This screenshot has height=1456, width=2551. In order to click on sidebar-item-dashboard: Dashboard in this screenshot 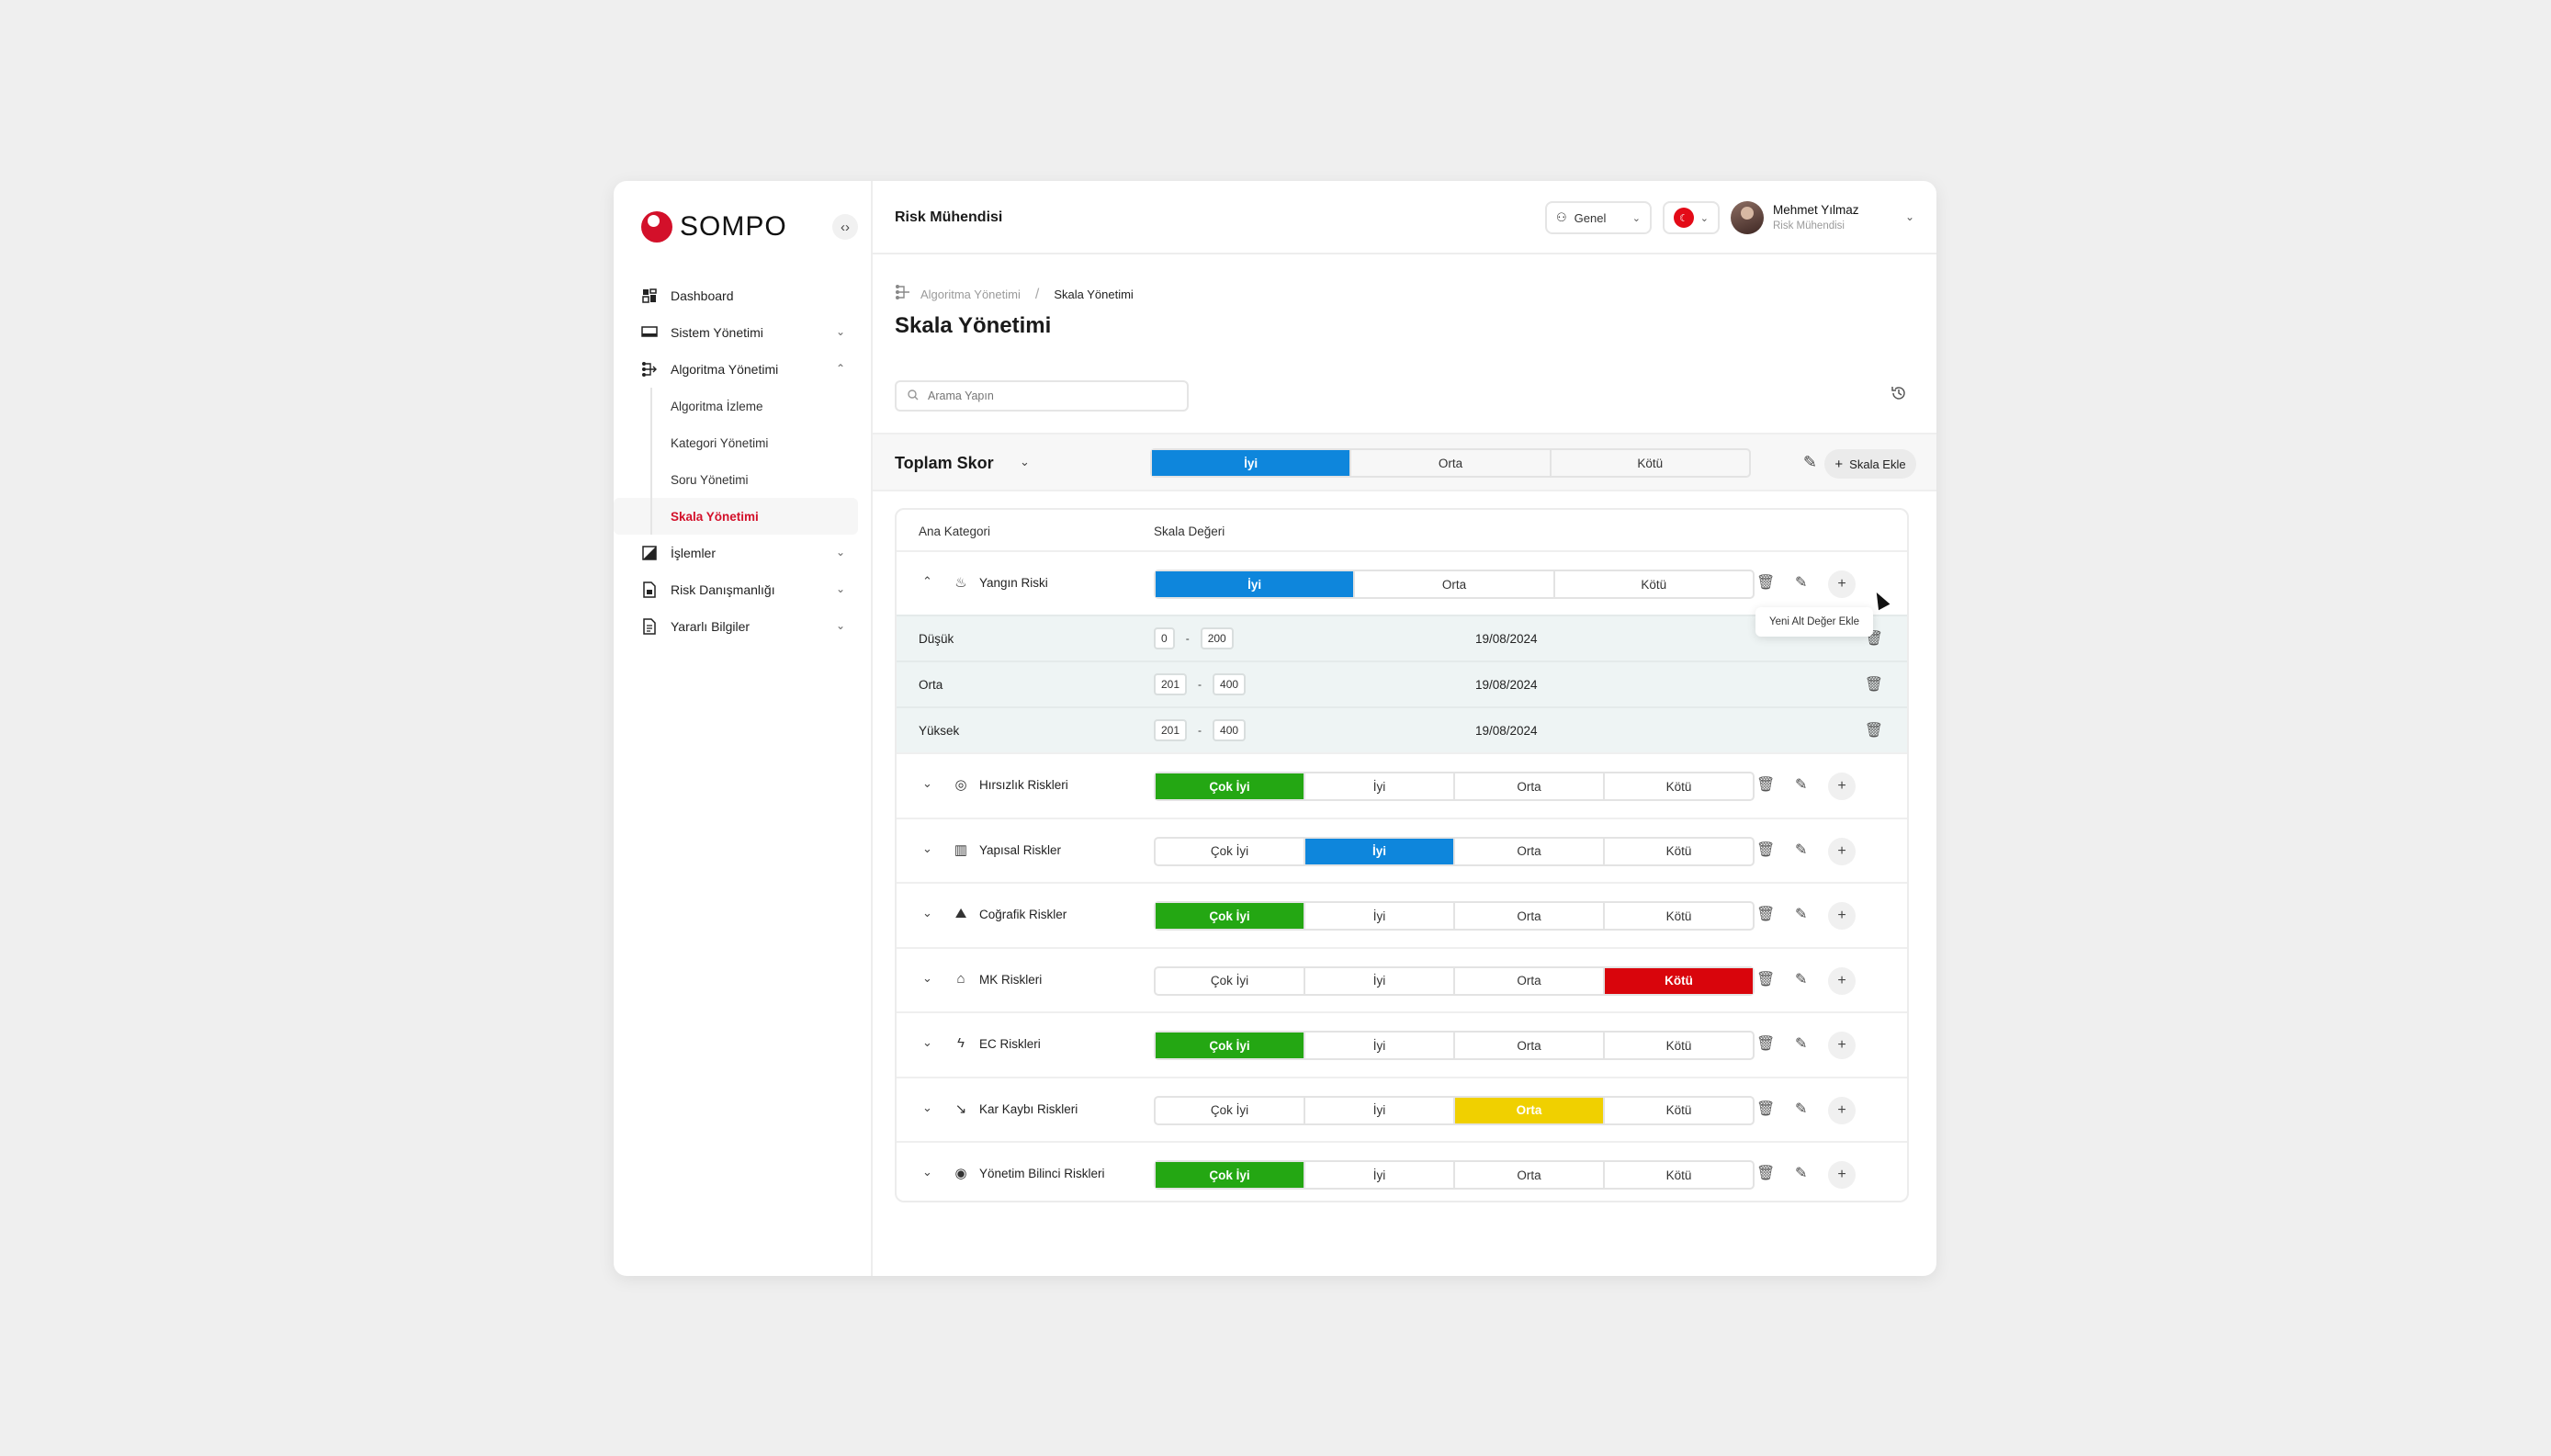, I will do `click(744, 295)`.